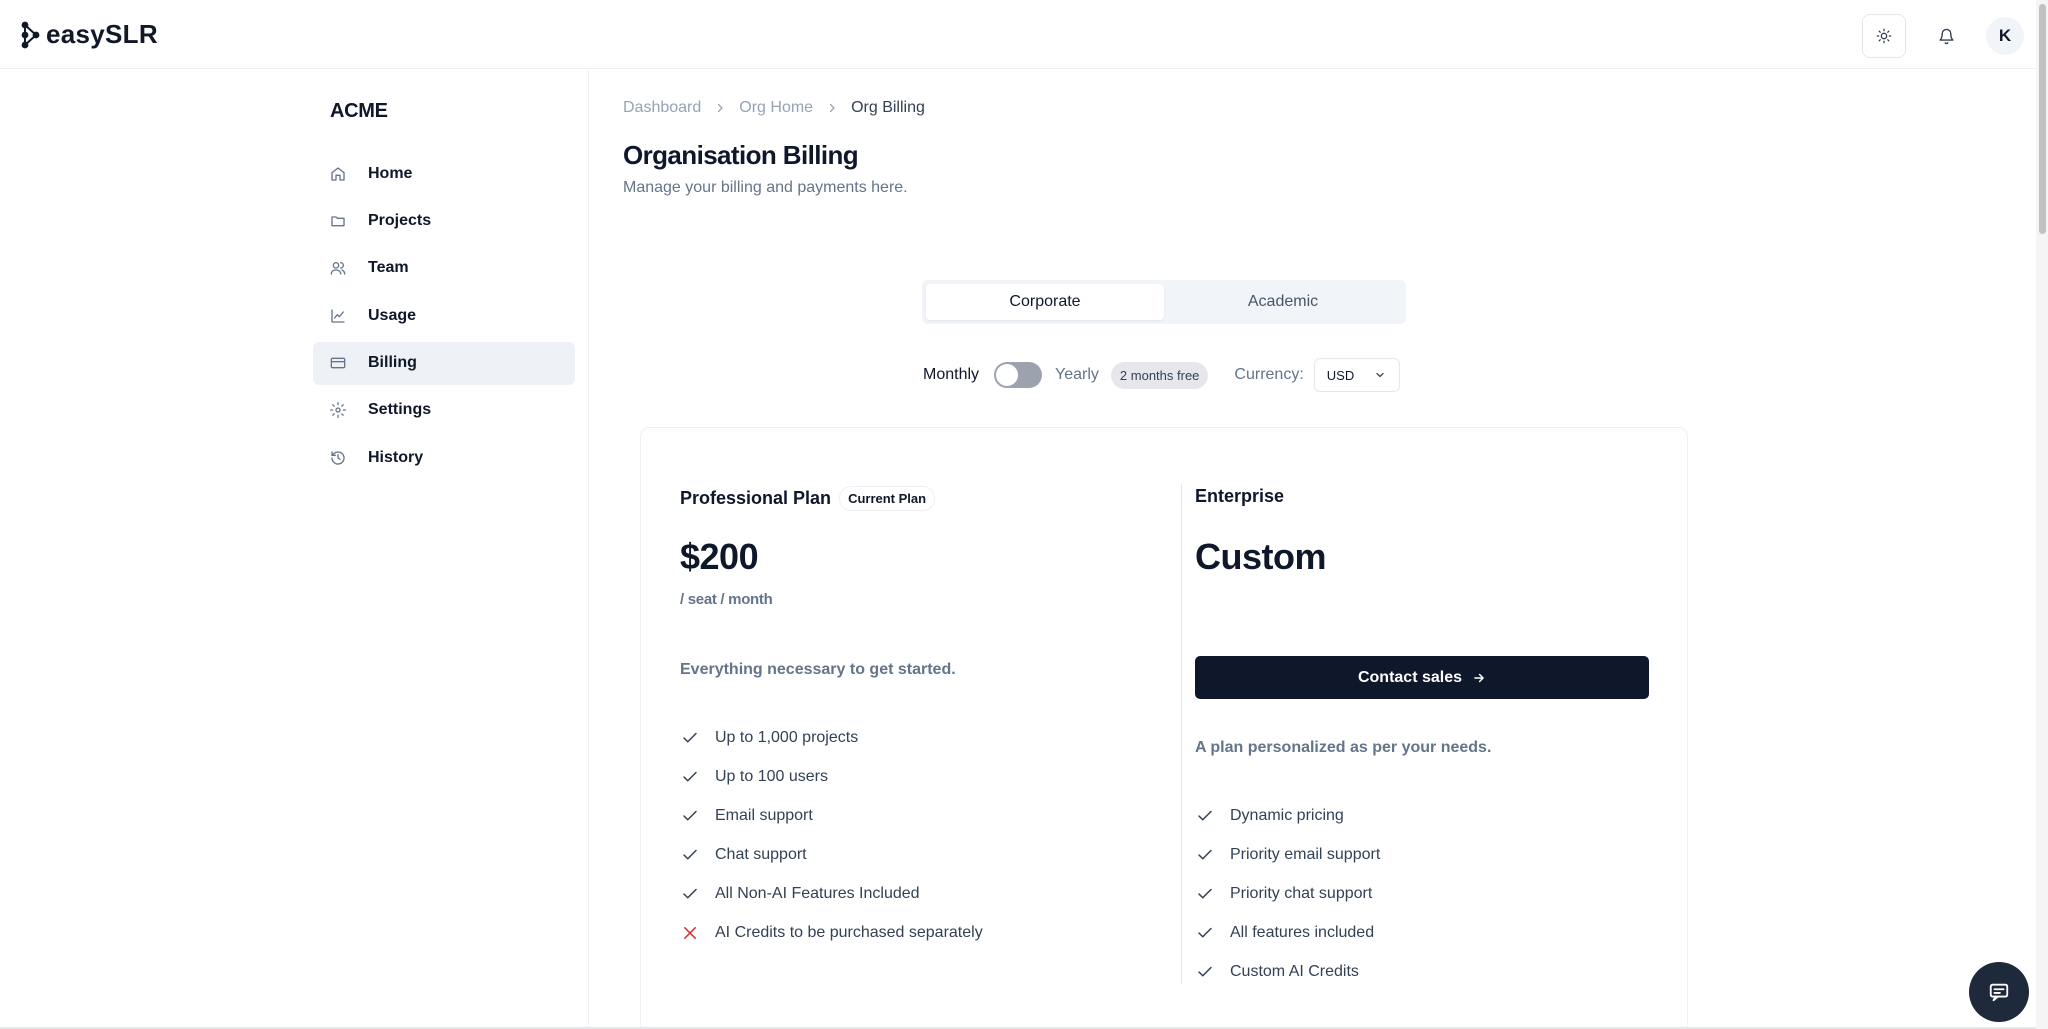  I want to click on sidebar-item-label: Usage, so click(392, 315).